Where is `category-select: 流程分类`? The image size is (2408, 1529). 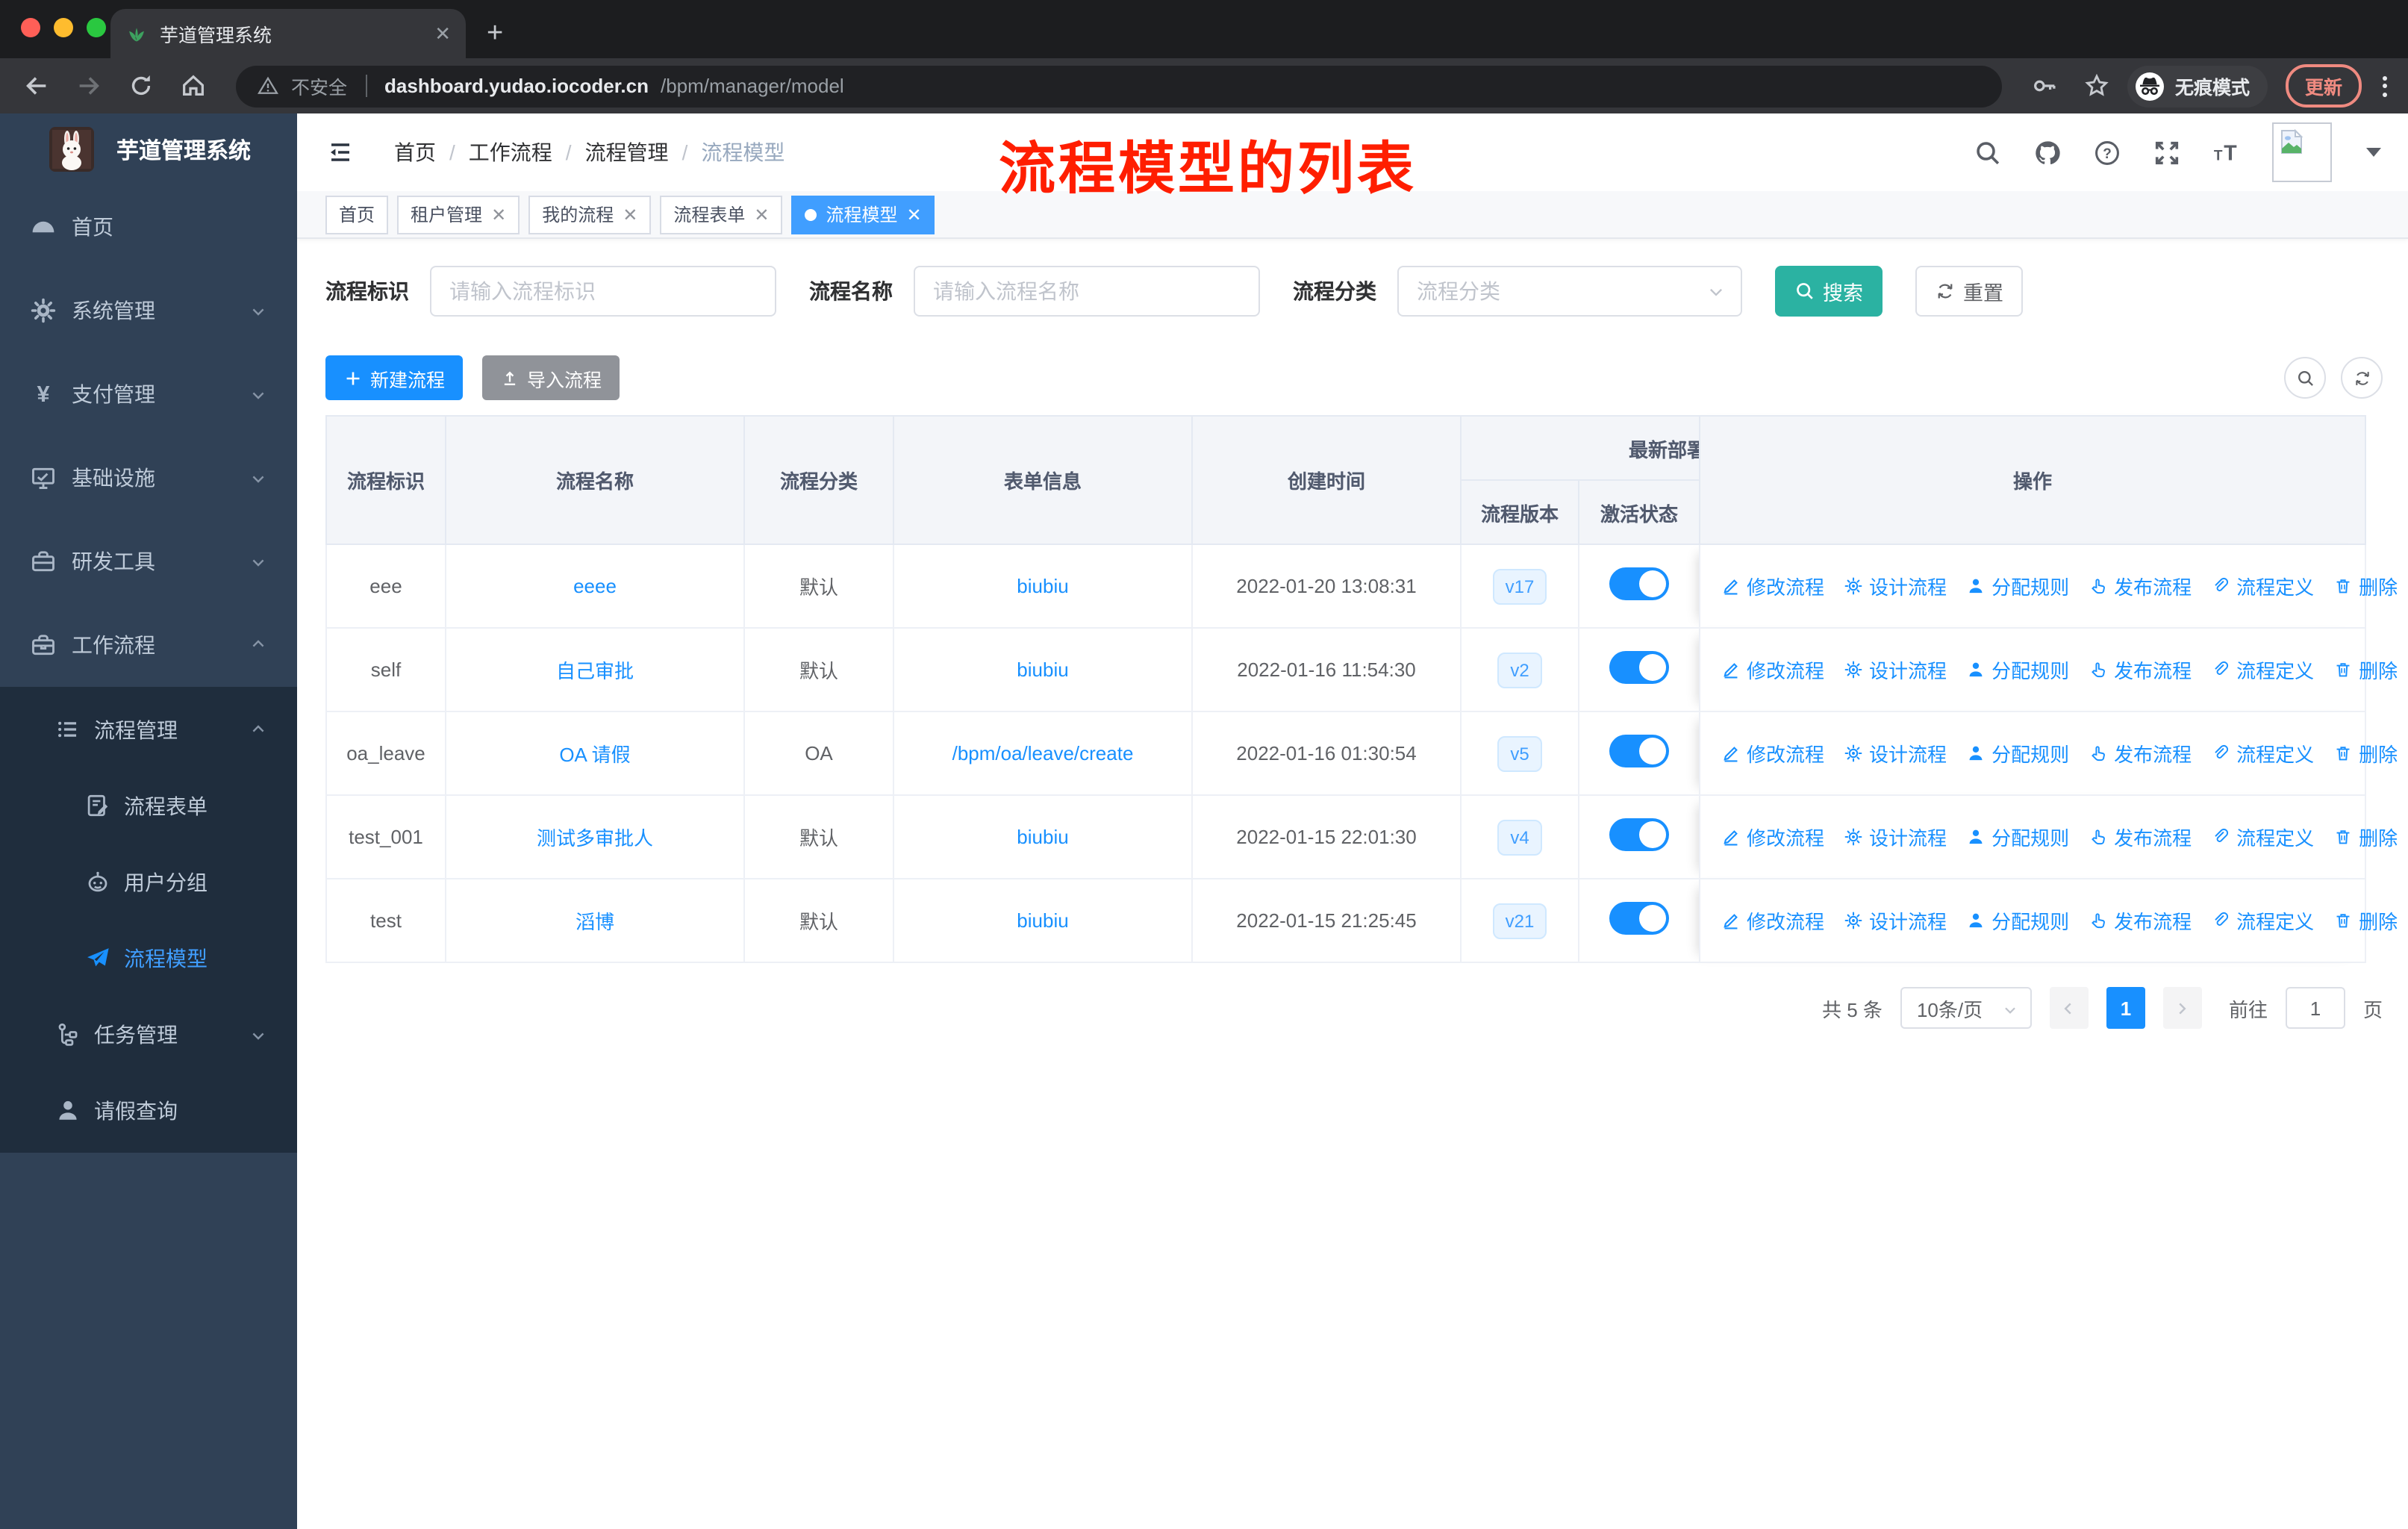 category-select: 流程分类 is located at coordinates (1569, 291).